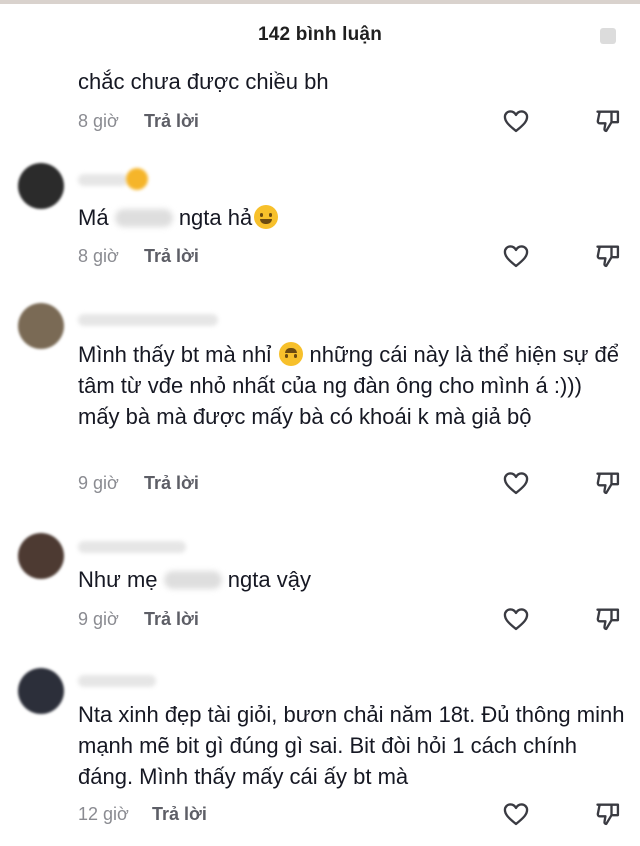 This screenshot has height=846, width=640. I want to click on comment-count-title: 142 bình luận, so click(319, 34).